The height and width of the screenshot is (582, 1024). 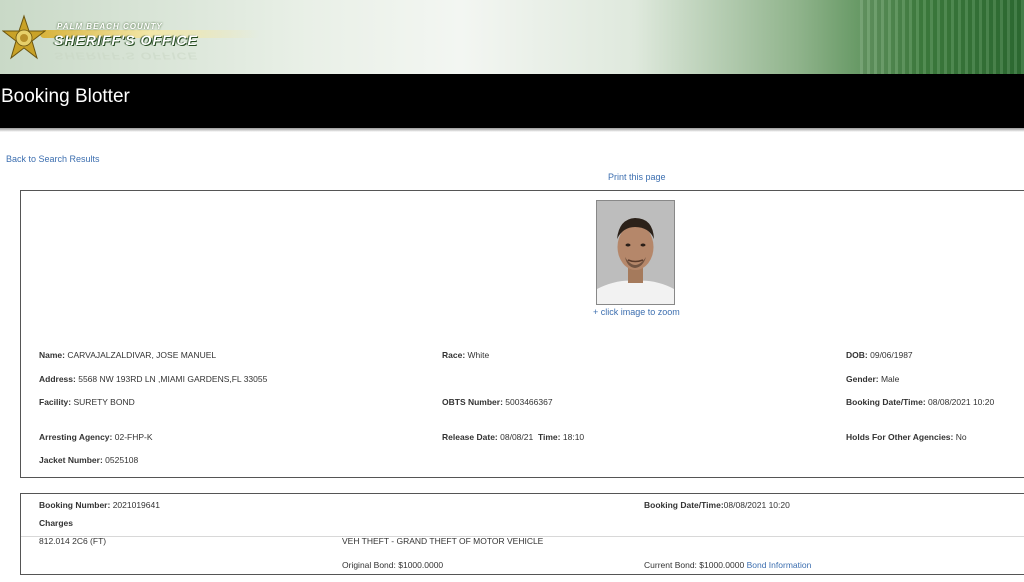 What do you see at coordinates (670, 565) in the screenshot?
I see `current-bond-label: Current Bond:` at bounding box center [670, 565].